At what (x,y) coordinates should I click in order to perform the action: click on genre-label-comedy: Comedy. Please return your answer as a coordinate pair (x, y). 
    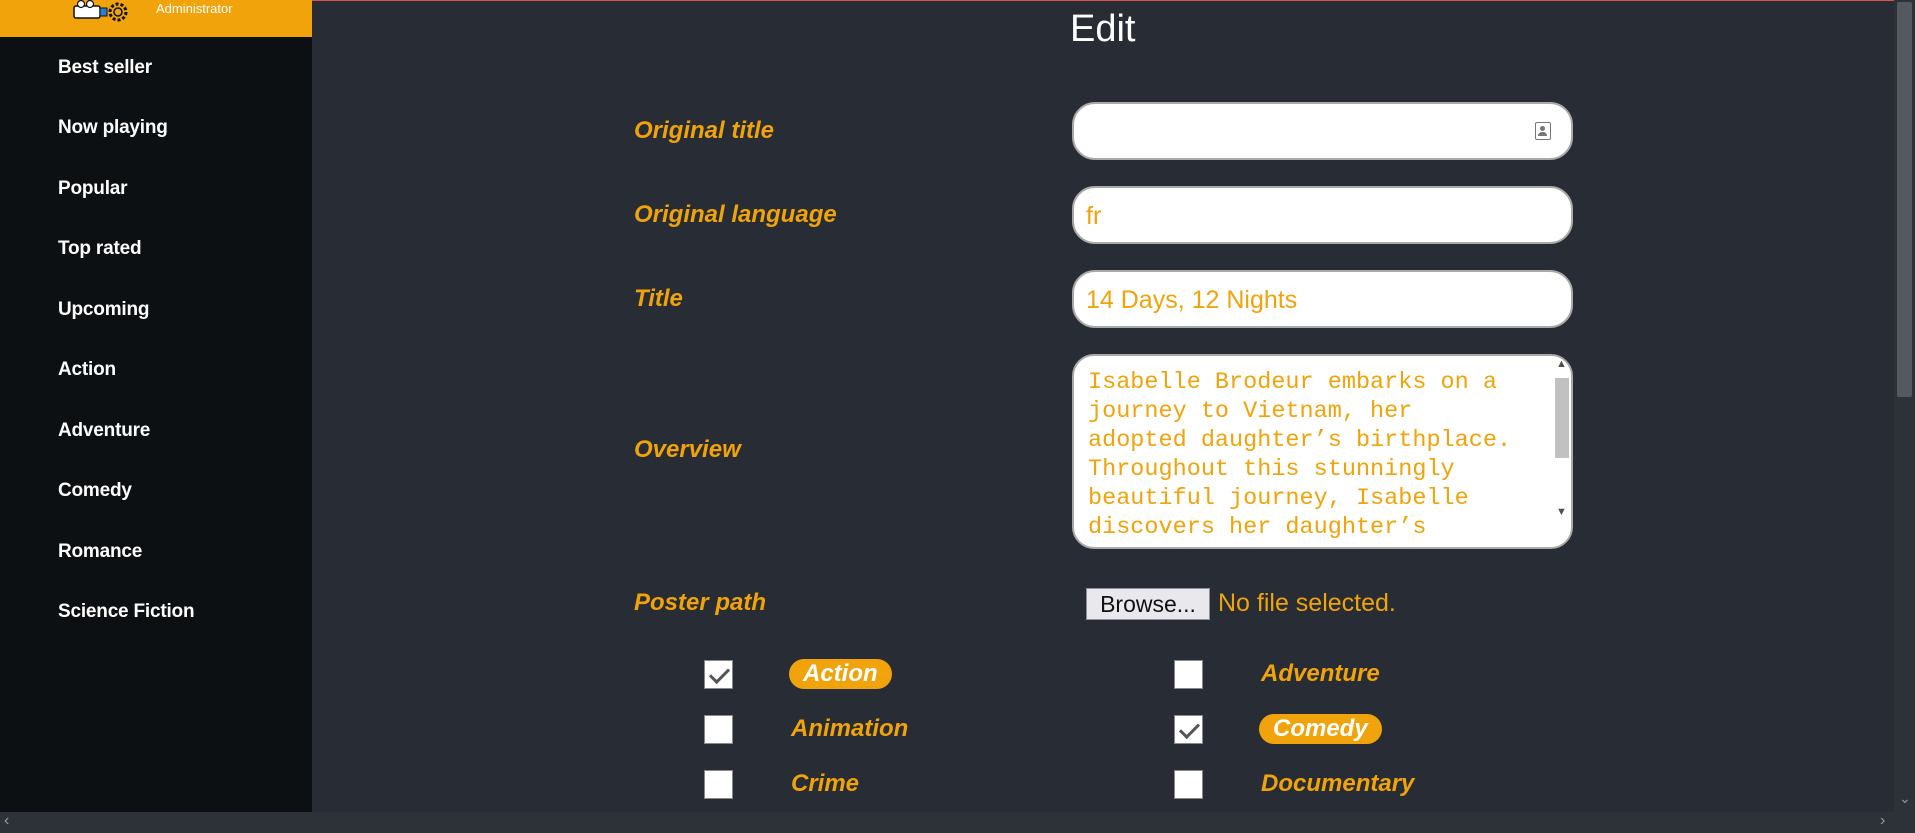
    Looking at the image, I should click on (1320, 729).